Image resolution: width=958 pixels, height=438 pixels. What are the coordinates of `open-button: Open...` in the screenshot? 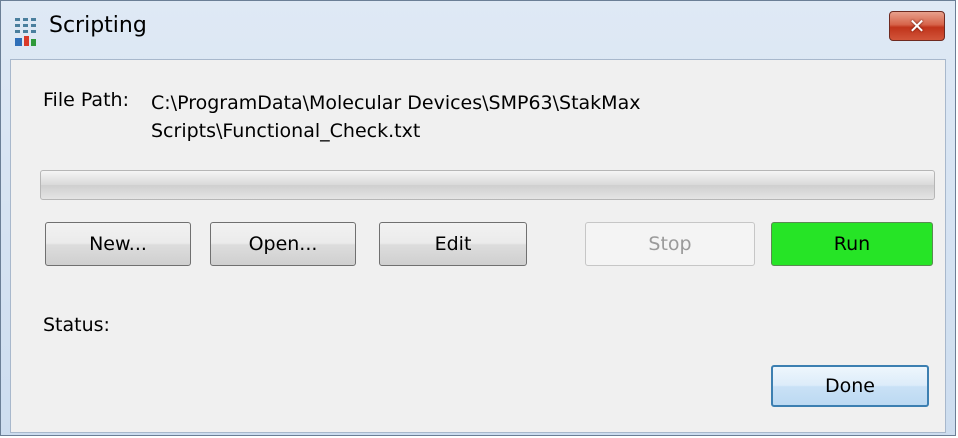 It's located at (283, 244).